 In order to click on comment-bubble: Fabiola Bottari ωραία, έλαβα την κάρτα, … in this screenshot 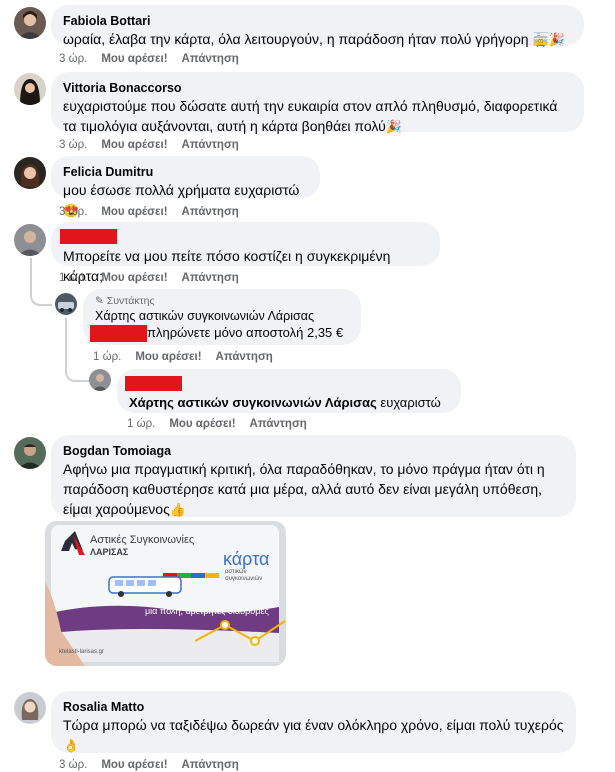, I will do `click(317, 26)`.